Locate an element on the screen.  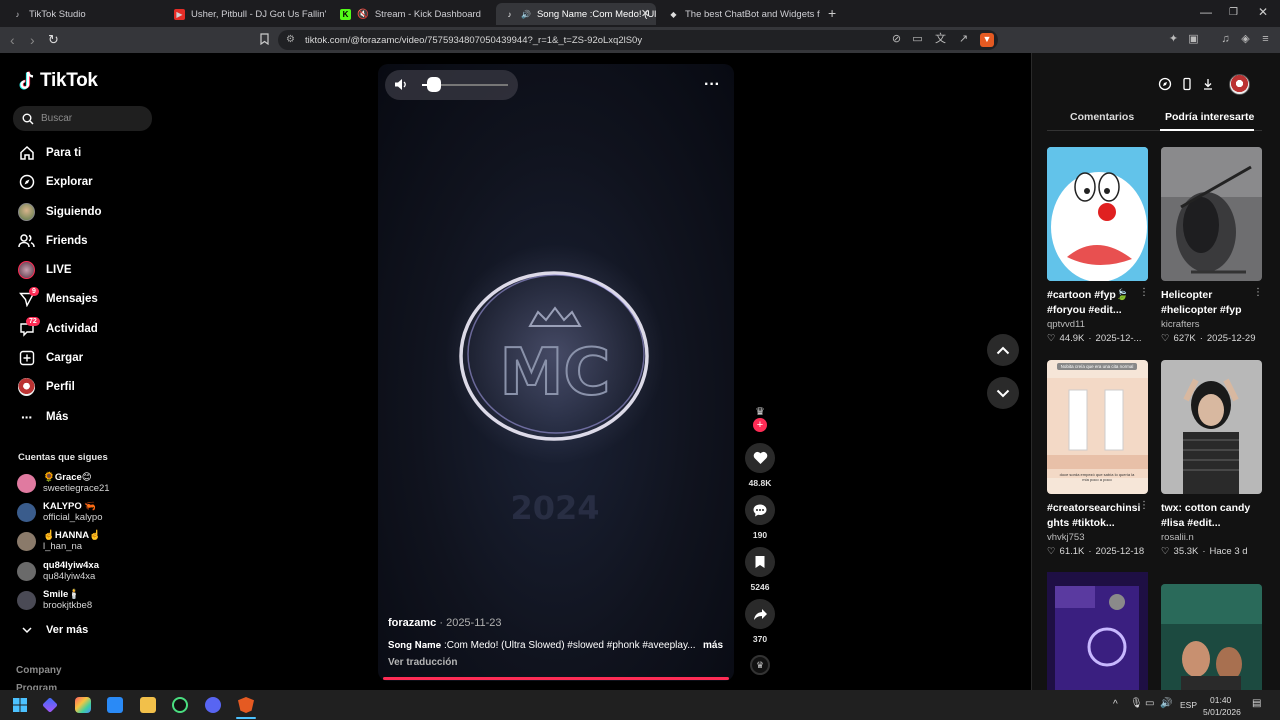
see-more-button: Ver más is located at coordinates (53, 630).